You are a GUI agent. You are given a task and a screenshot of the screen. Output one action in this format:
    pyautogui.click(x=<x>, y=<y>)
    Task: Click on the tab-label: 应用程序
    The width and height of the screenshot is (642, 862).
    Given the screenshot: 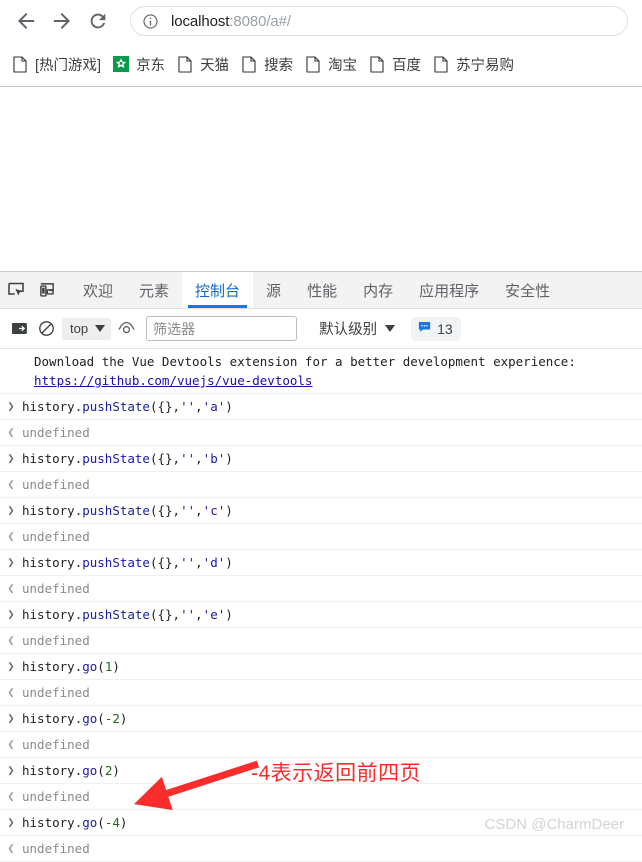 What is the action you would take?
    pyautogui.click(x=449, y=291)
    